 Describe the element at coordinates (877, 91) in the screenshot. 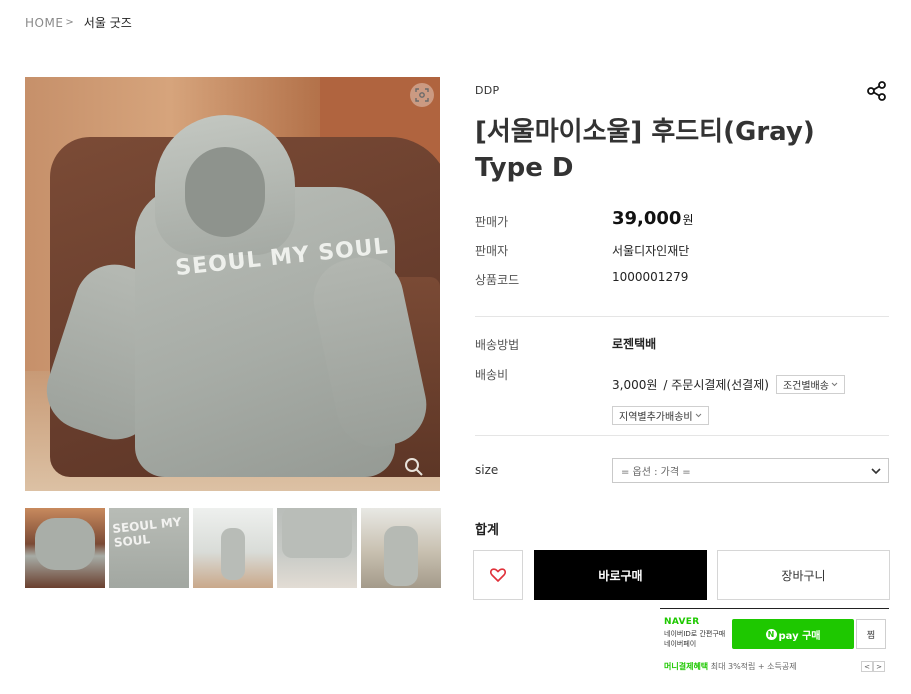

I see `share-icon` at that location.